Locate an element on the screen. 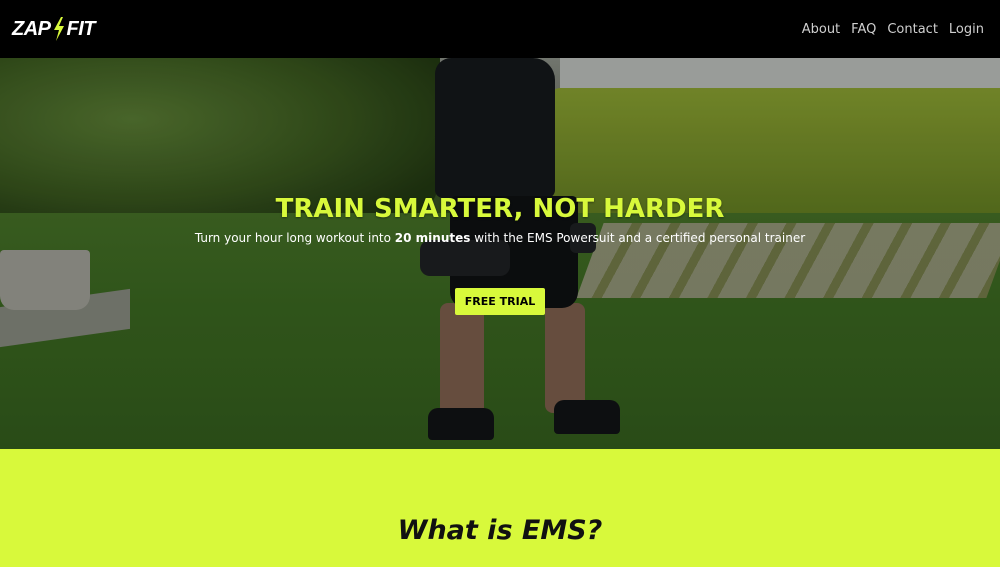  logo: ZAP FIT is located at coordinates (53, 29).